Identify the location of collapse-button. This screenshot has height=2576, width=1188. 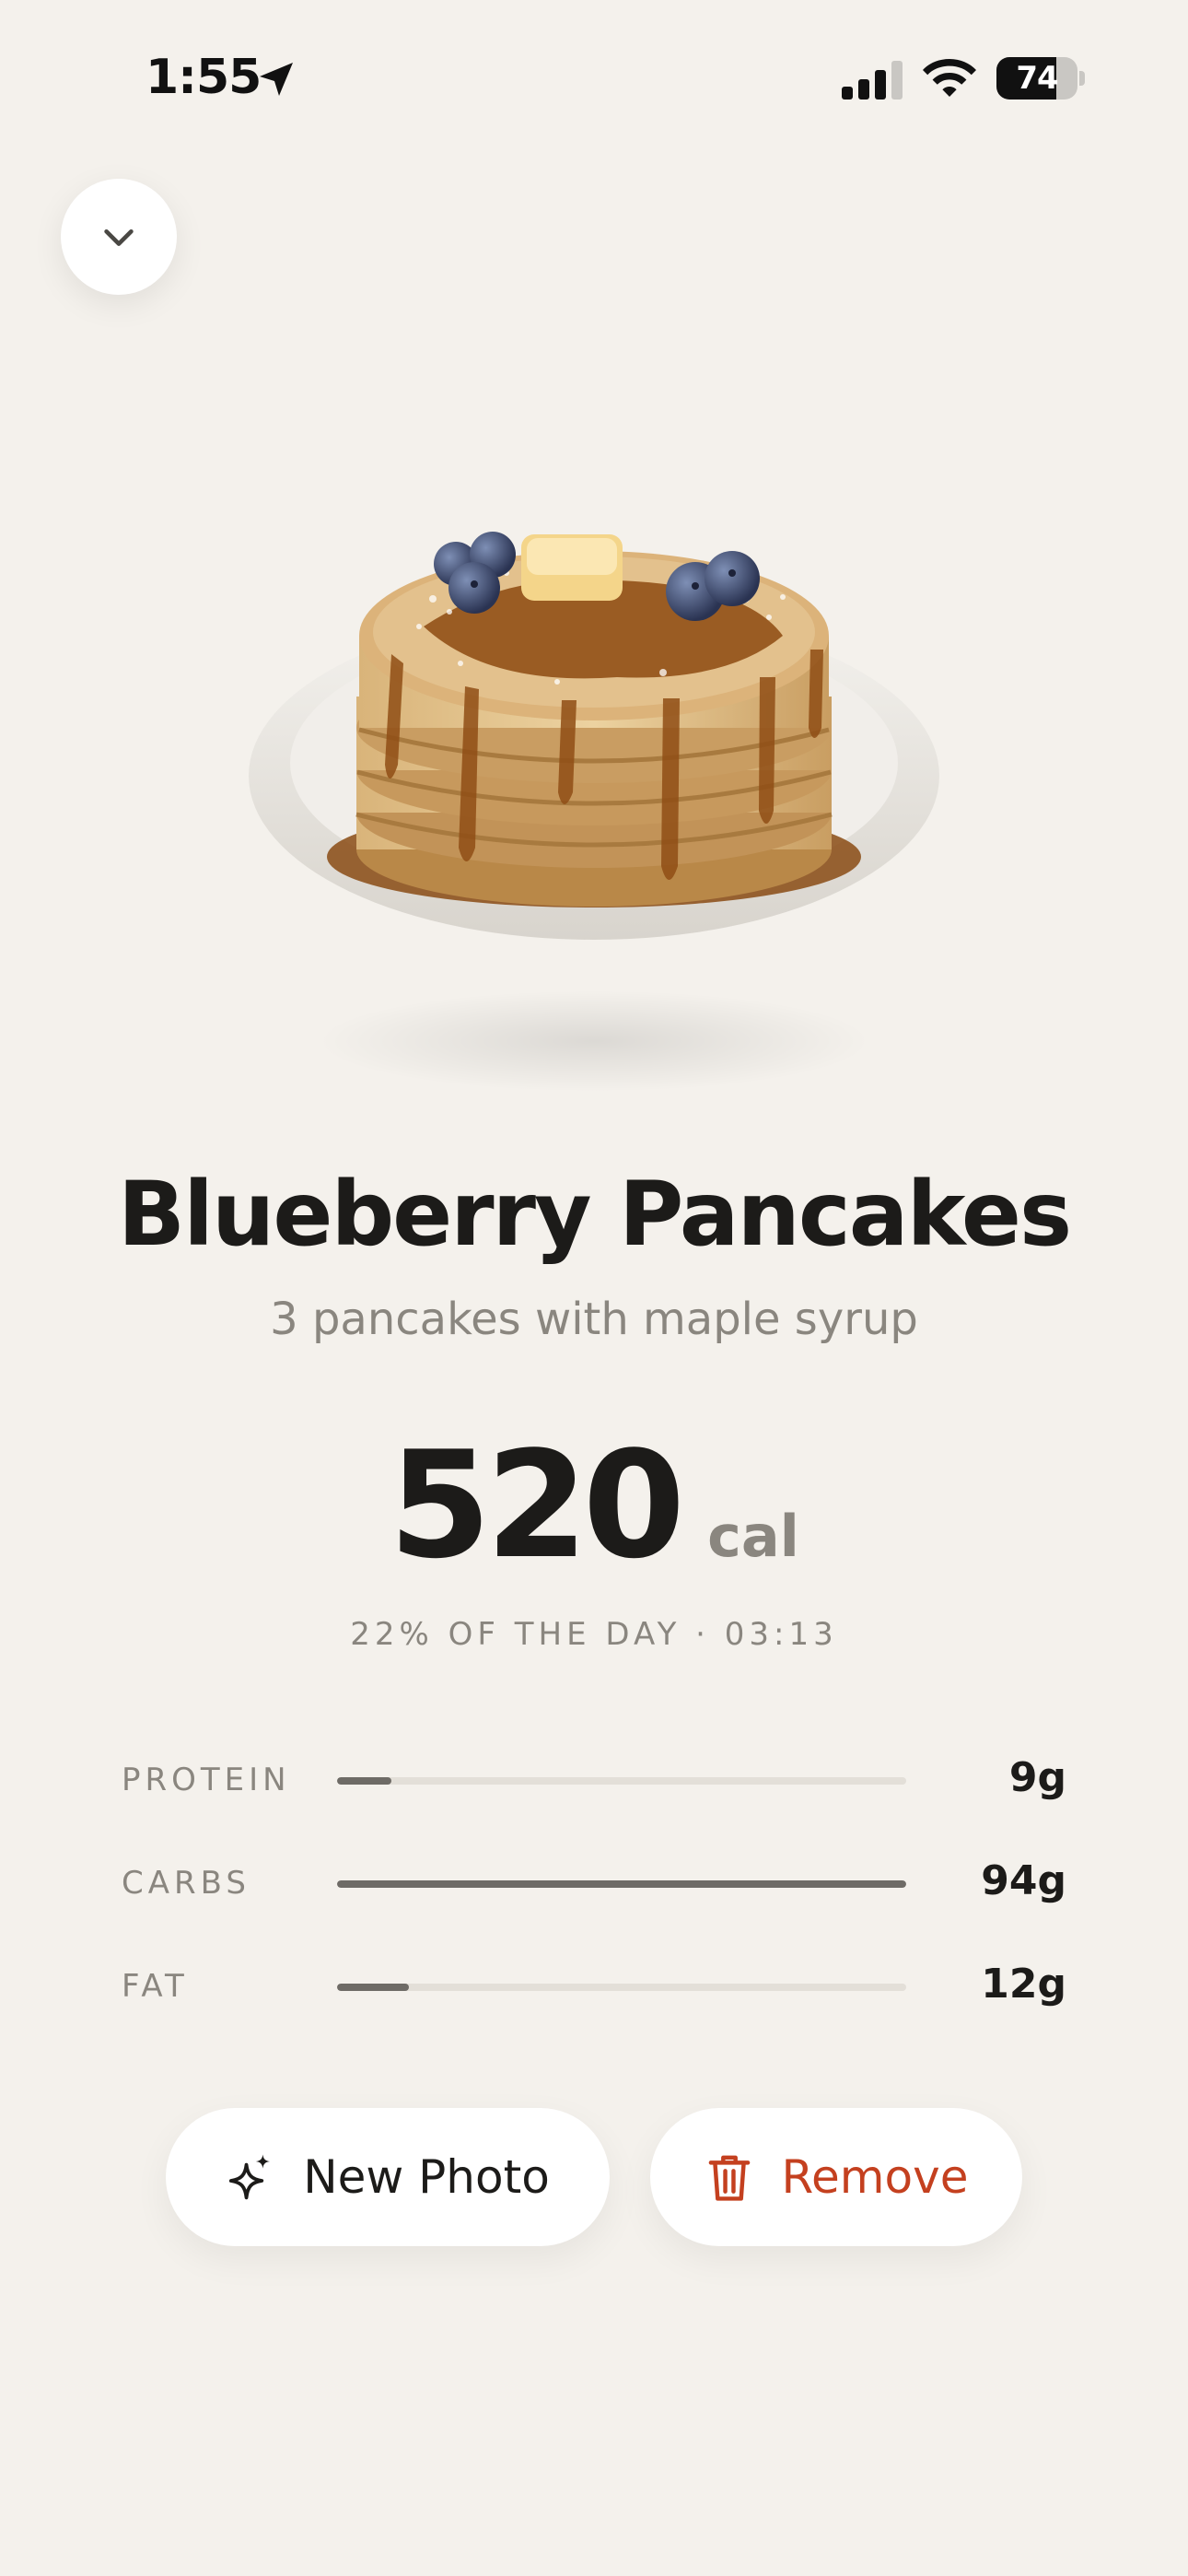
(119, 237).